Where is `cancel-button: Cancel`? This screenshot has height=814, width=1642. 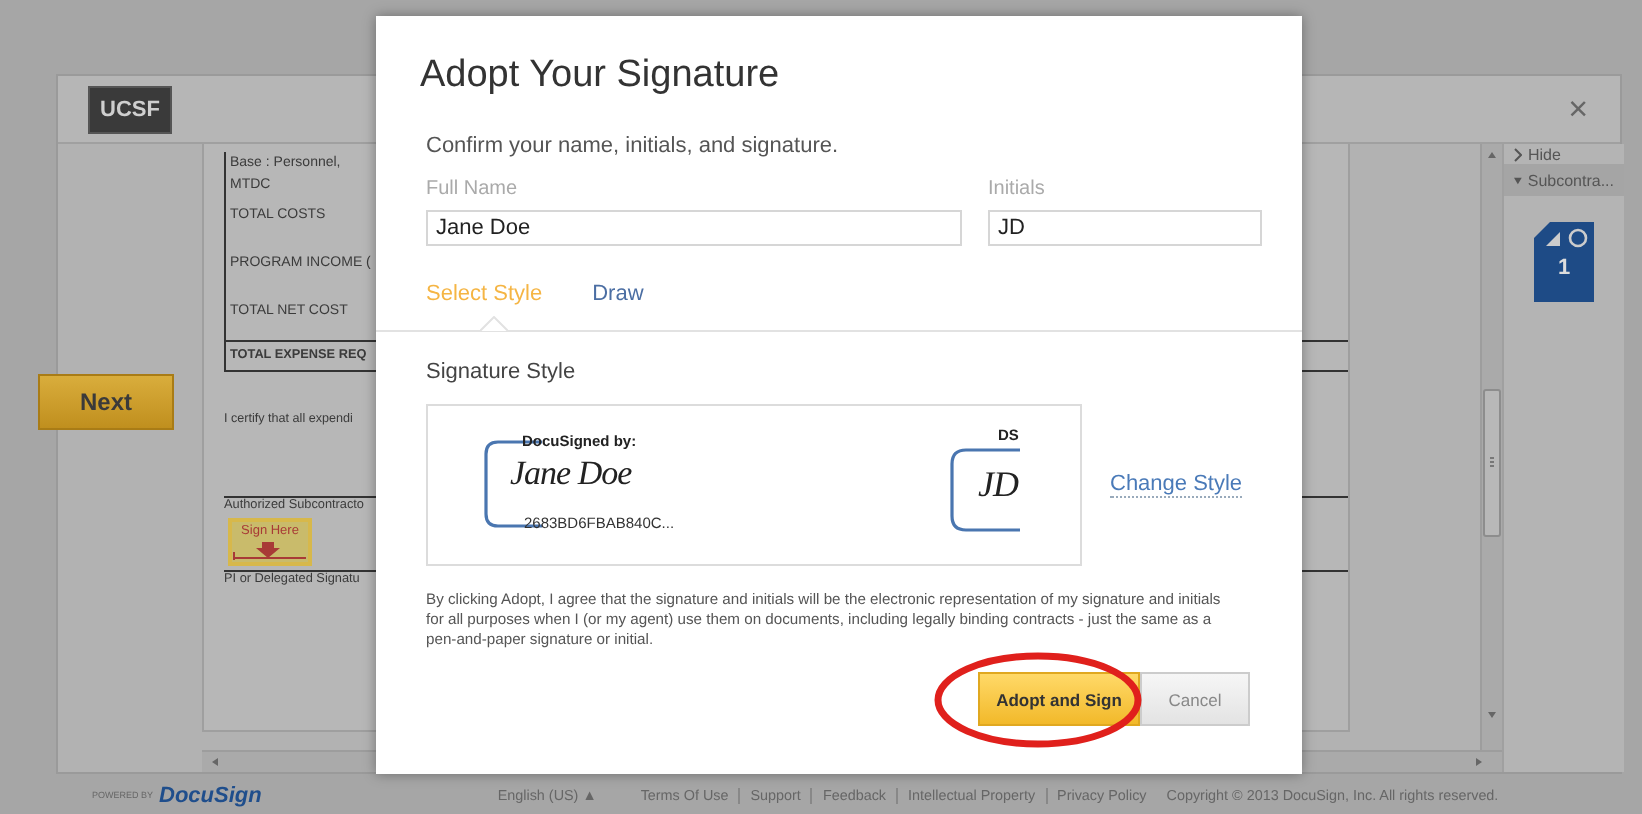
cancel-button: Cancel is located at coordinates (1195, 699).